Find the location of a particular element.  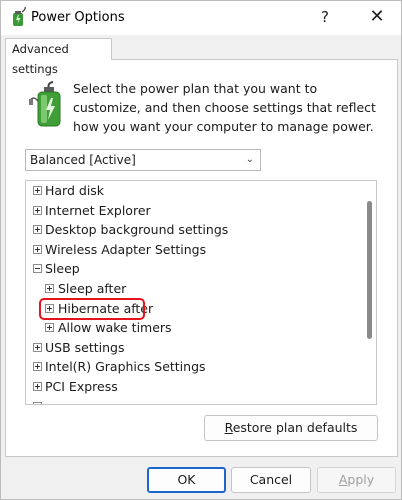

tree-item-label: Desktop background settings is located at coordinates (137, 230).